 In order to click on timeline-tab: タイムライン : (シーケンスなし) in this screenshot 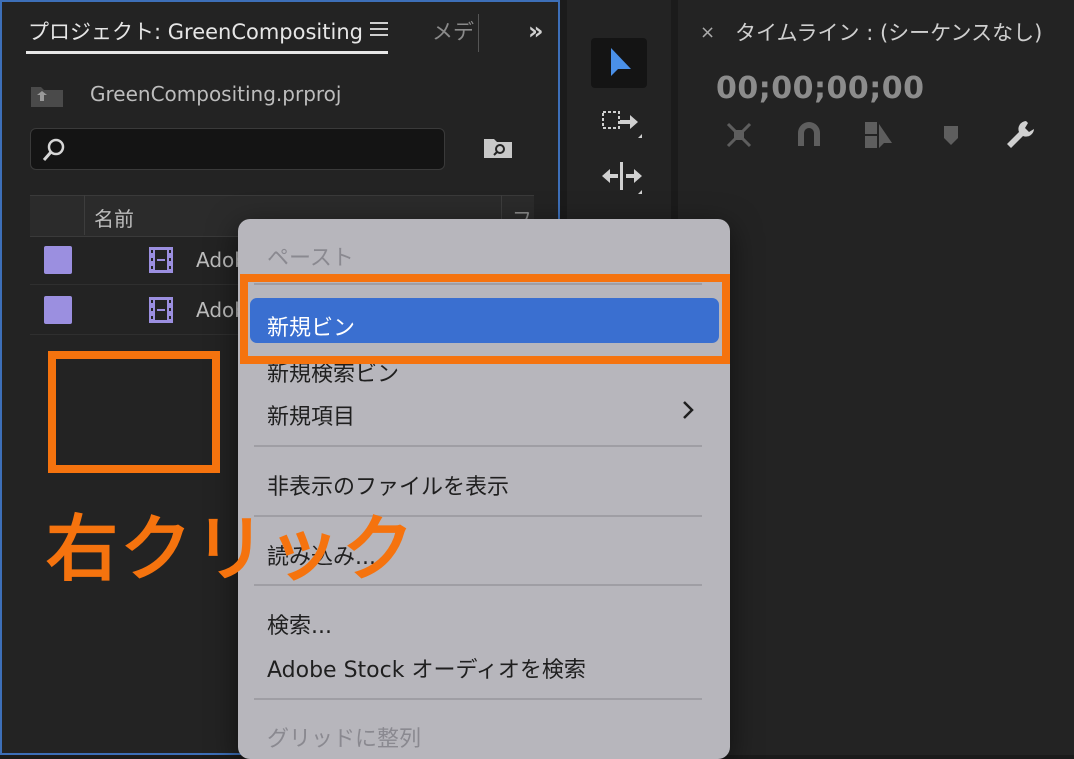, I will do `click(888, 32)`.